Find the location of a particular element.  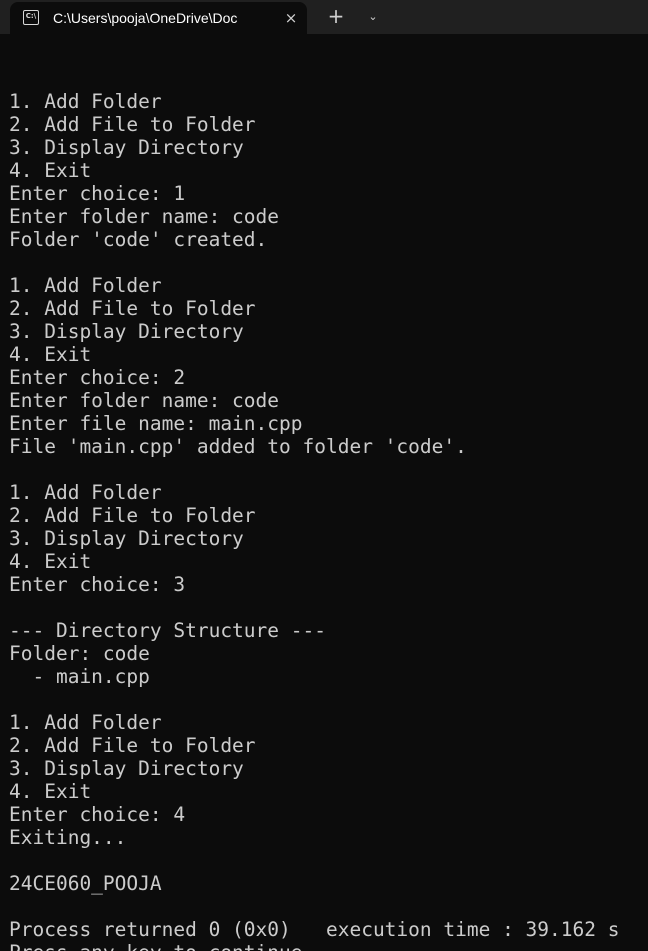

terminal-line: Enter choice: 2 is located at coordinates (97, 377).